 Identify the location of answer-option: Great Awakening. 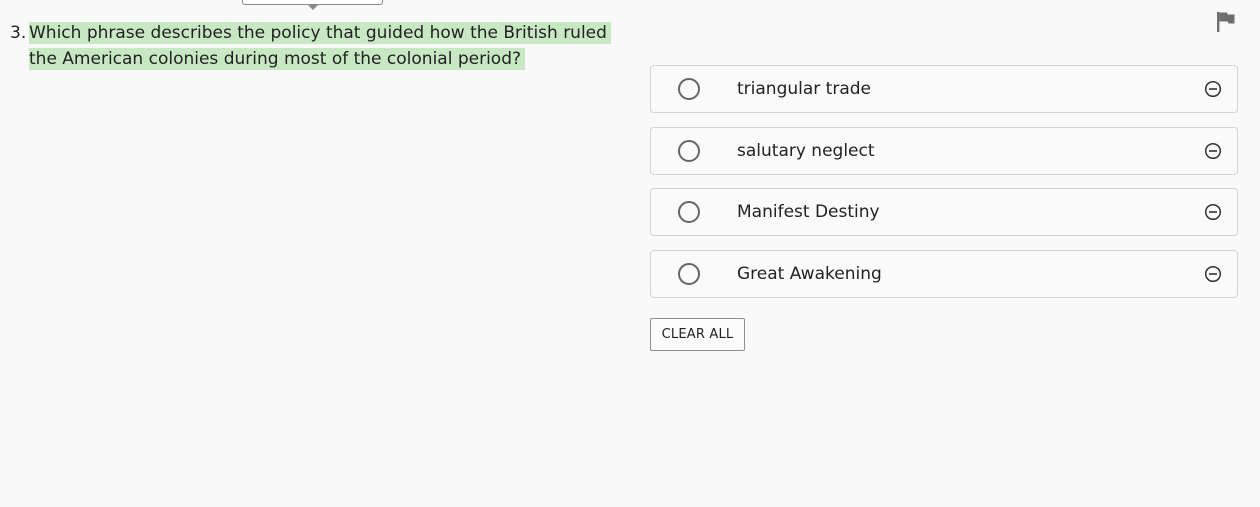
(944, 273).